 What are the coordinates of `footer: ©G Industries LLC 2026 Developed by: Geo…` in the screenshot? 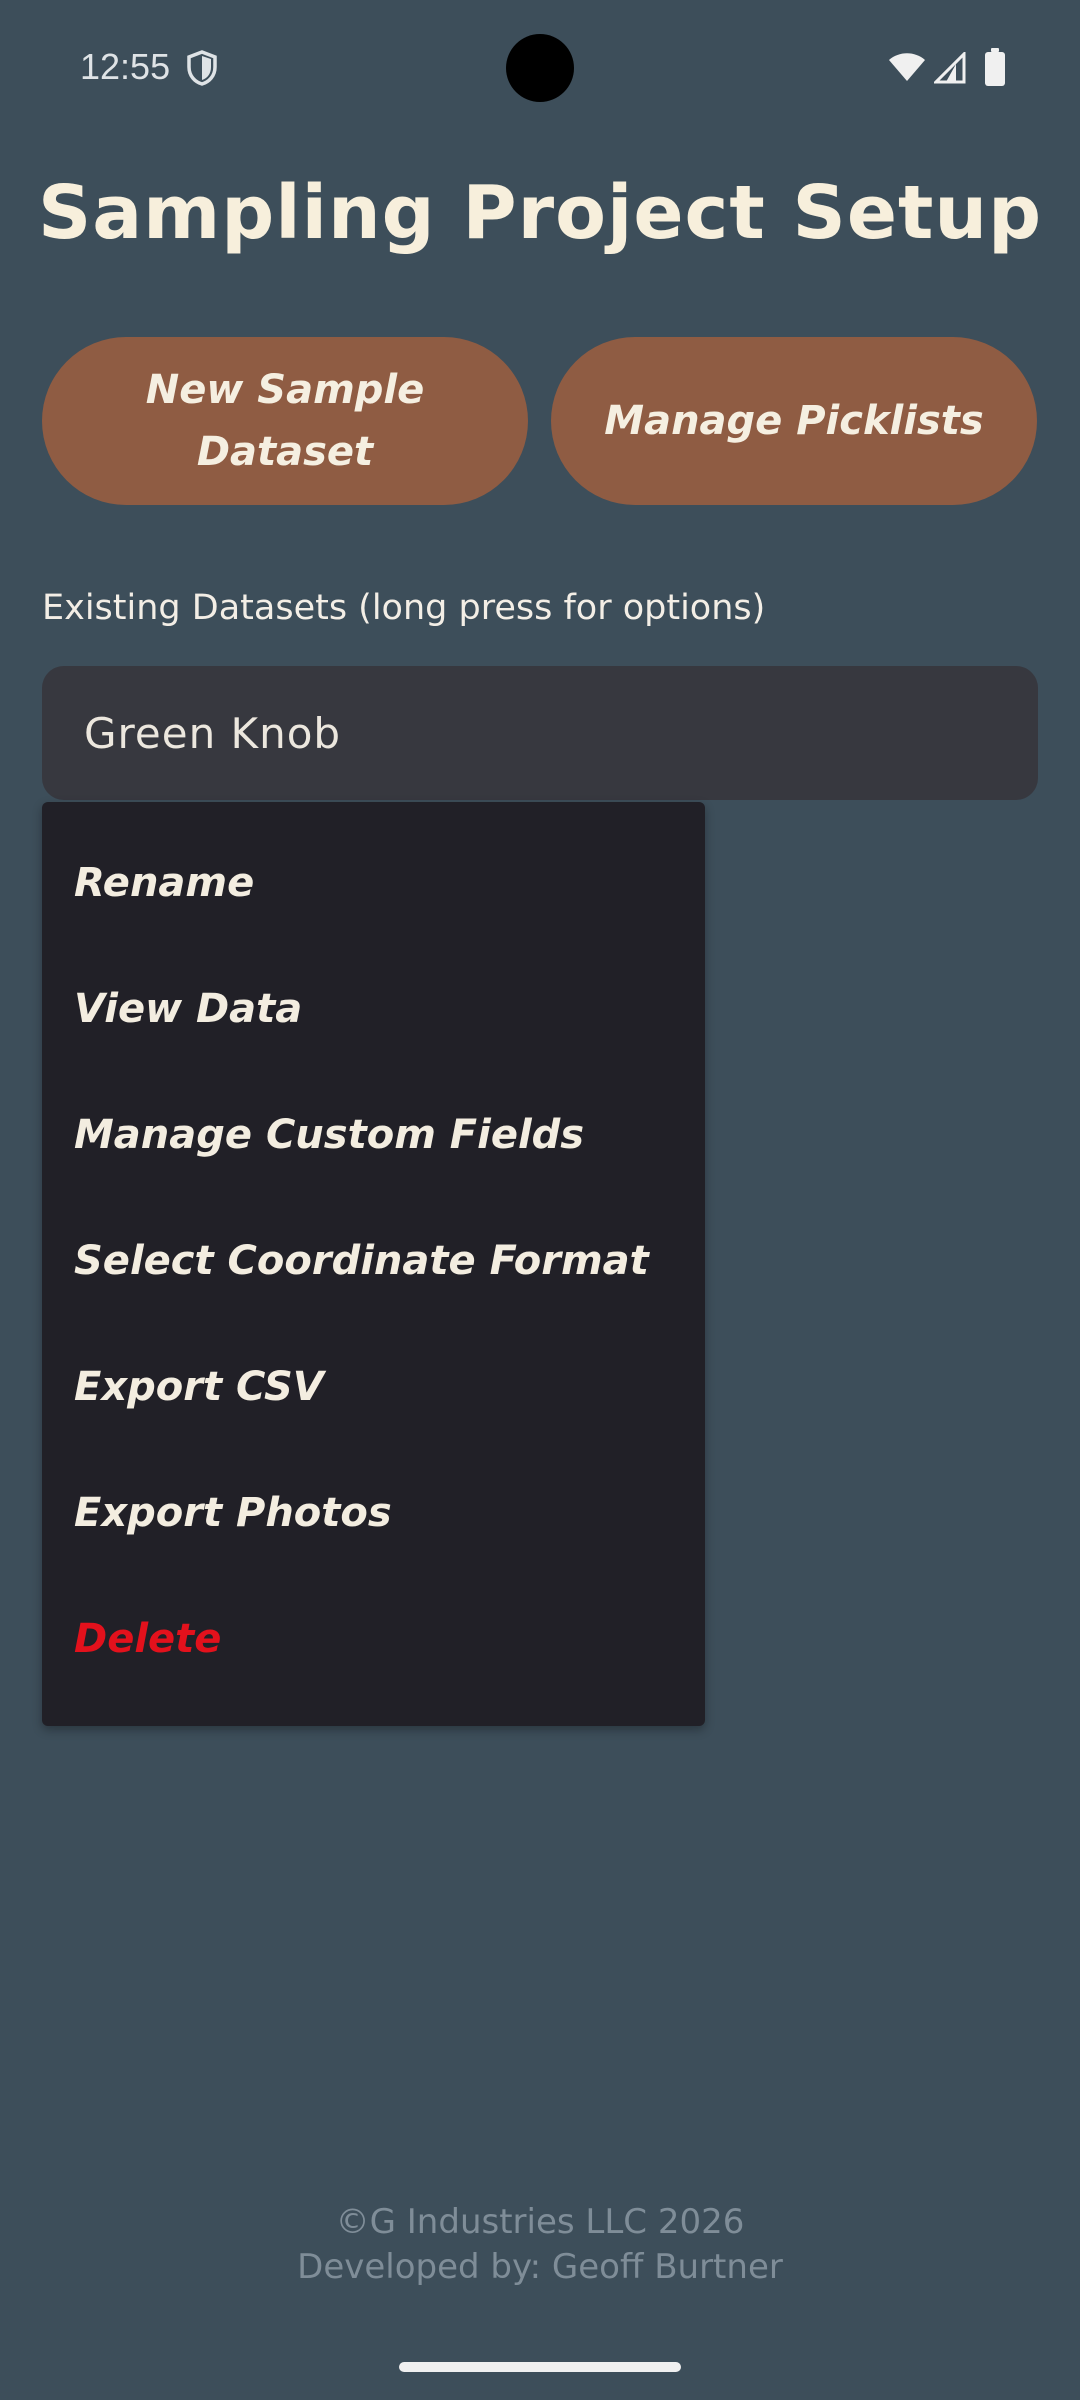 It's located at (540, 2245).